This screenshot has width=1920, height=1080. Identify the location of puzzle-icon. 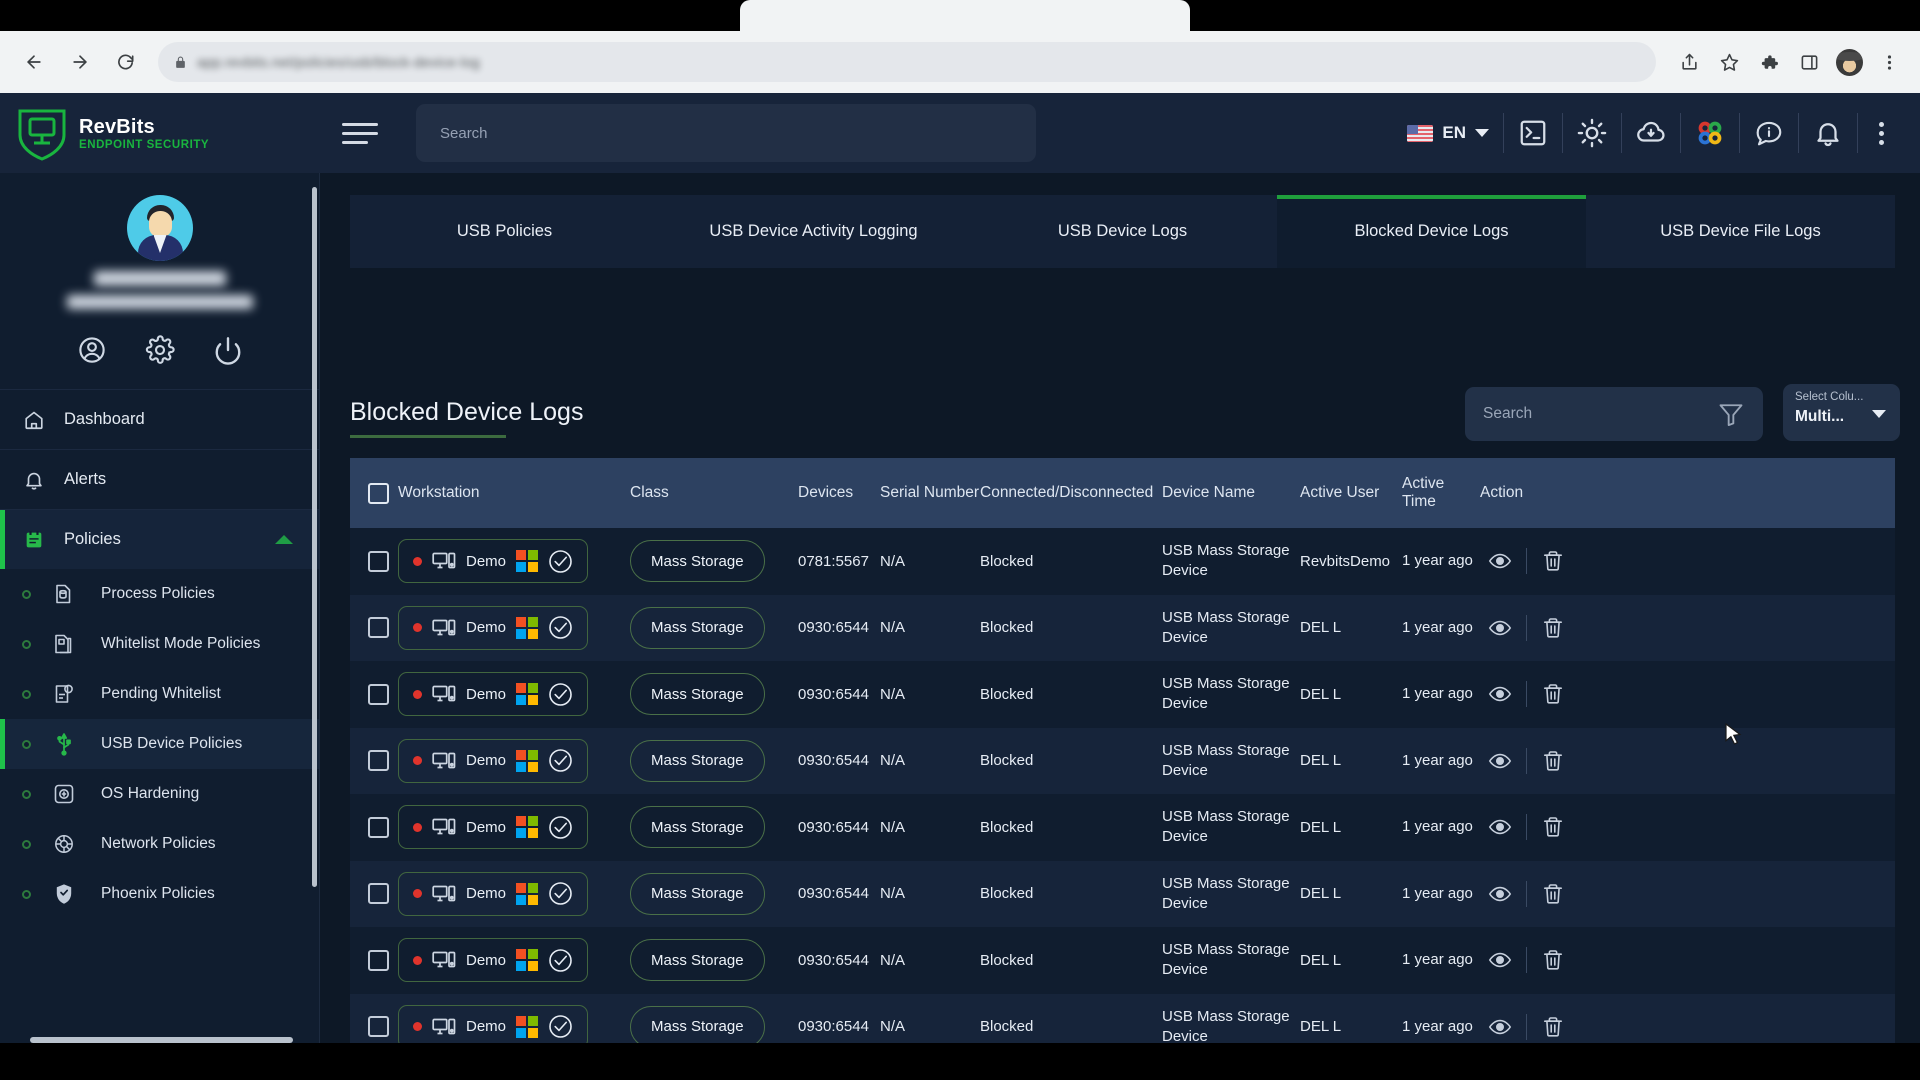
(1769, 62).